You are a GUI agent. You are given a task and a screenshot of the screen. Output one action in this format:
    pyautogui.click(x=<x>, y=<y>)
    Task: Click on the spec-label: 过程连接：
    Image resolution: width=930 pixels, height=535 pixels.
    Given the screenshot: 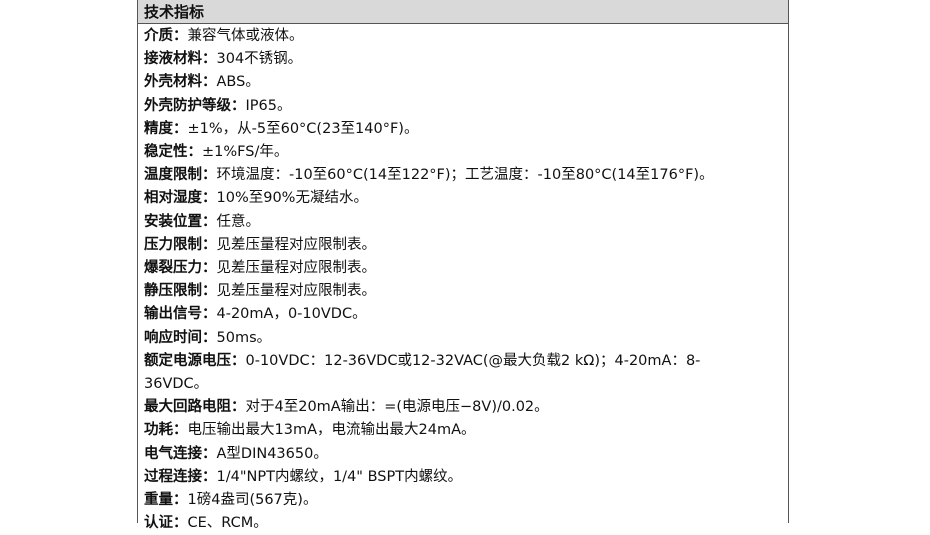 What is the action you would take?
    pyautogui.click(x=180, y=476)
    